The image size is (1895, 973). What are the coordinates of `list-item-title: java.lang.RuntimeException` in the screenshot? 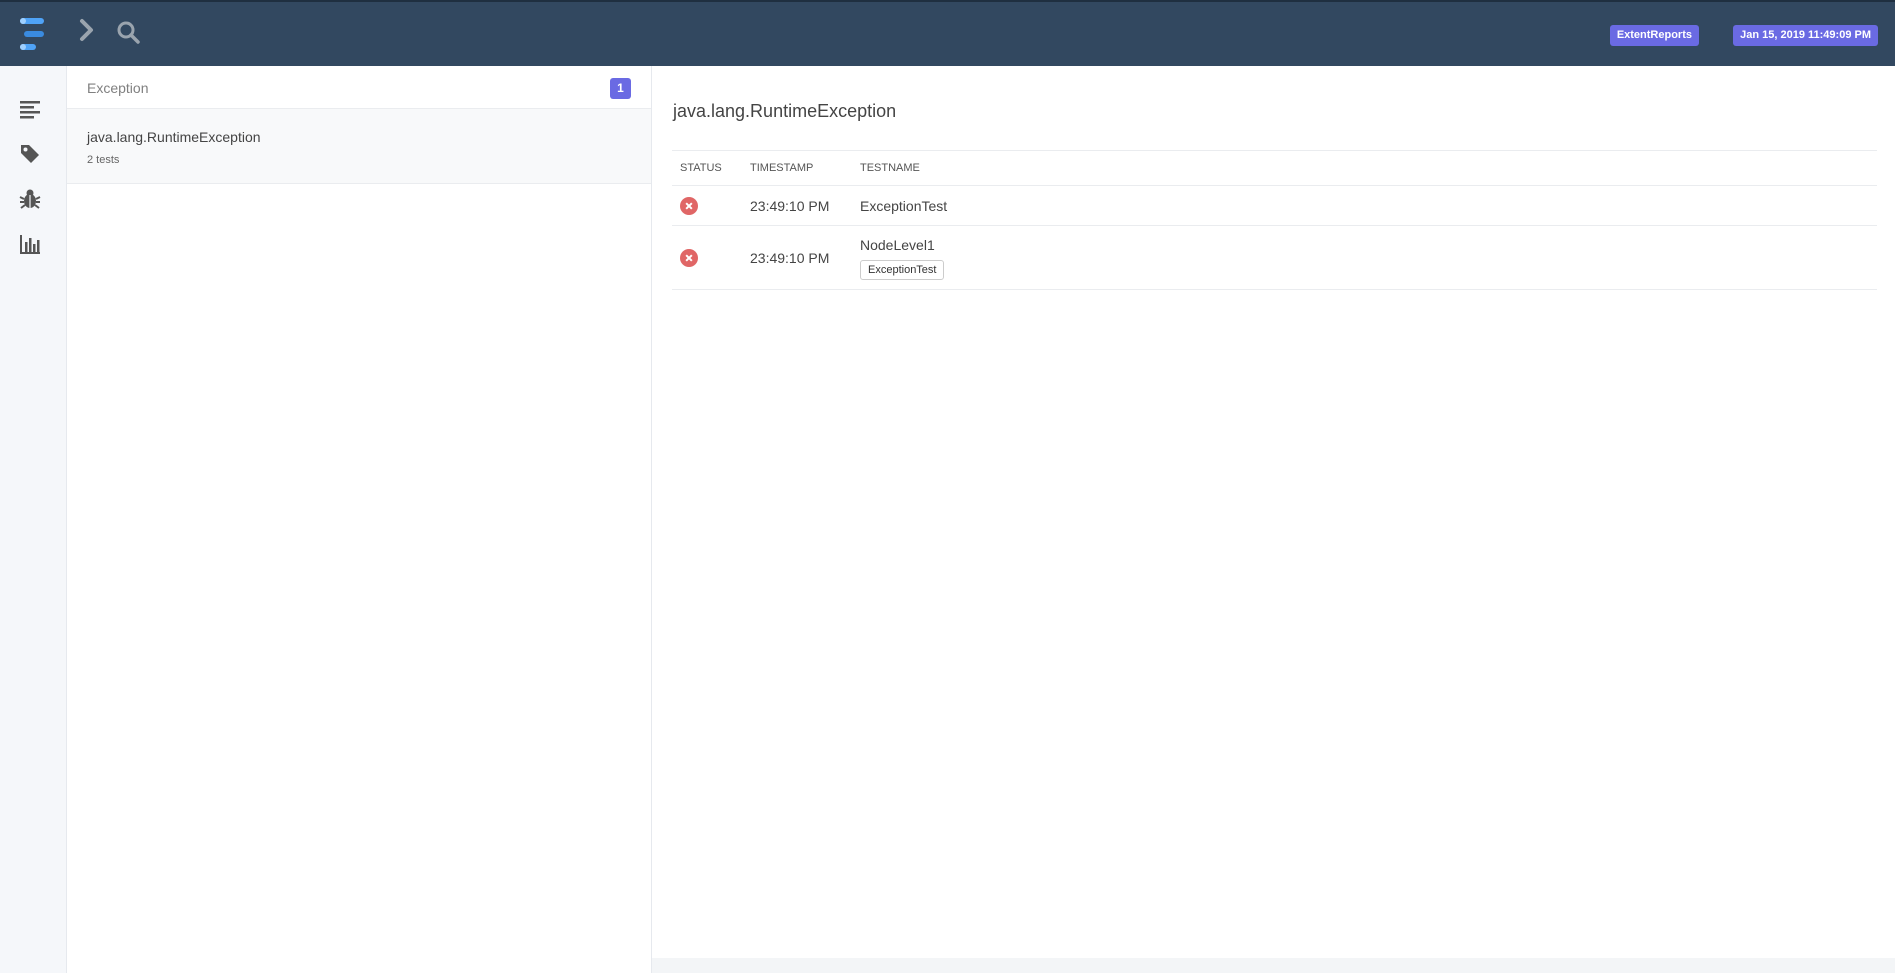 It's located at (174, 137).